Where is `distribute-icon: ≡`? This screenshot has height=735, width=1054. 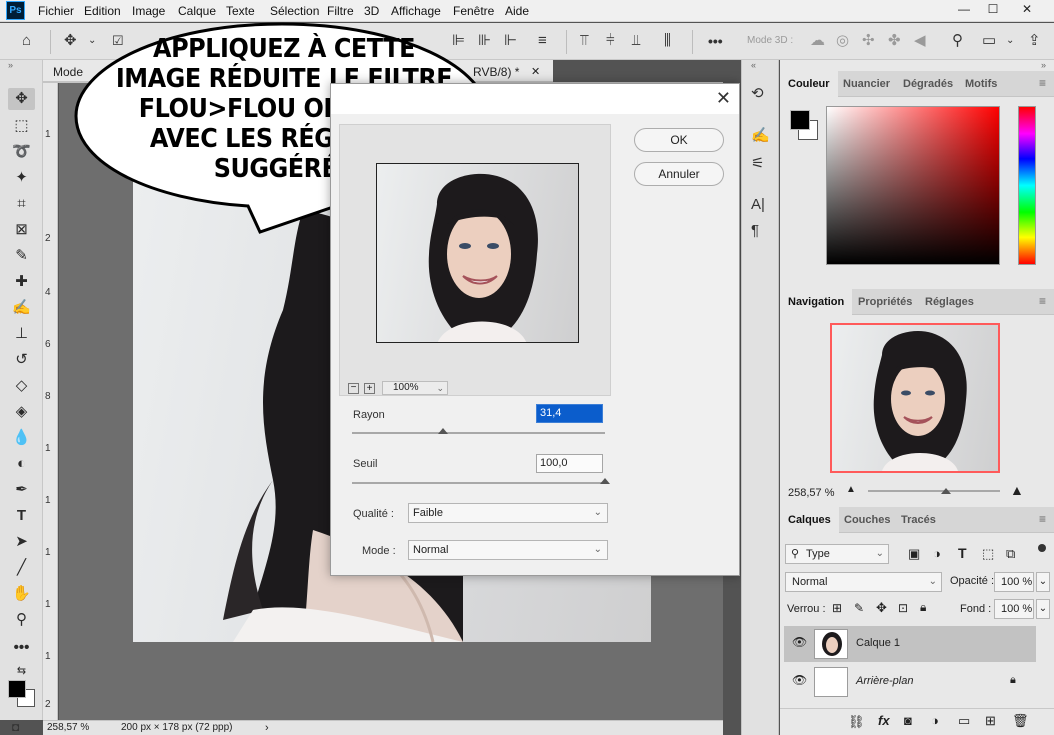
distribute-icon: ≡ is located at coordinates (542, 41).